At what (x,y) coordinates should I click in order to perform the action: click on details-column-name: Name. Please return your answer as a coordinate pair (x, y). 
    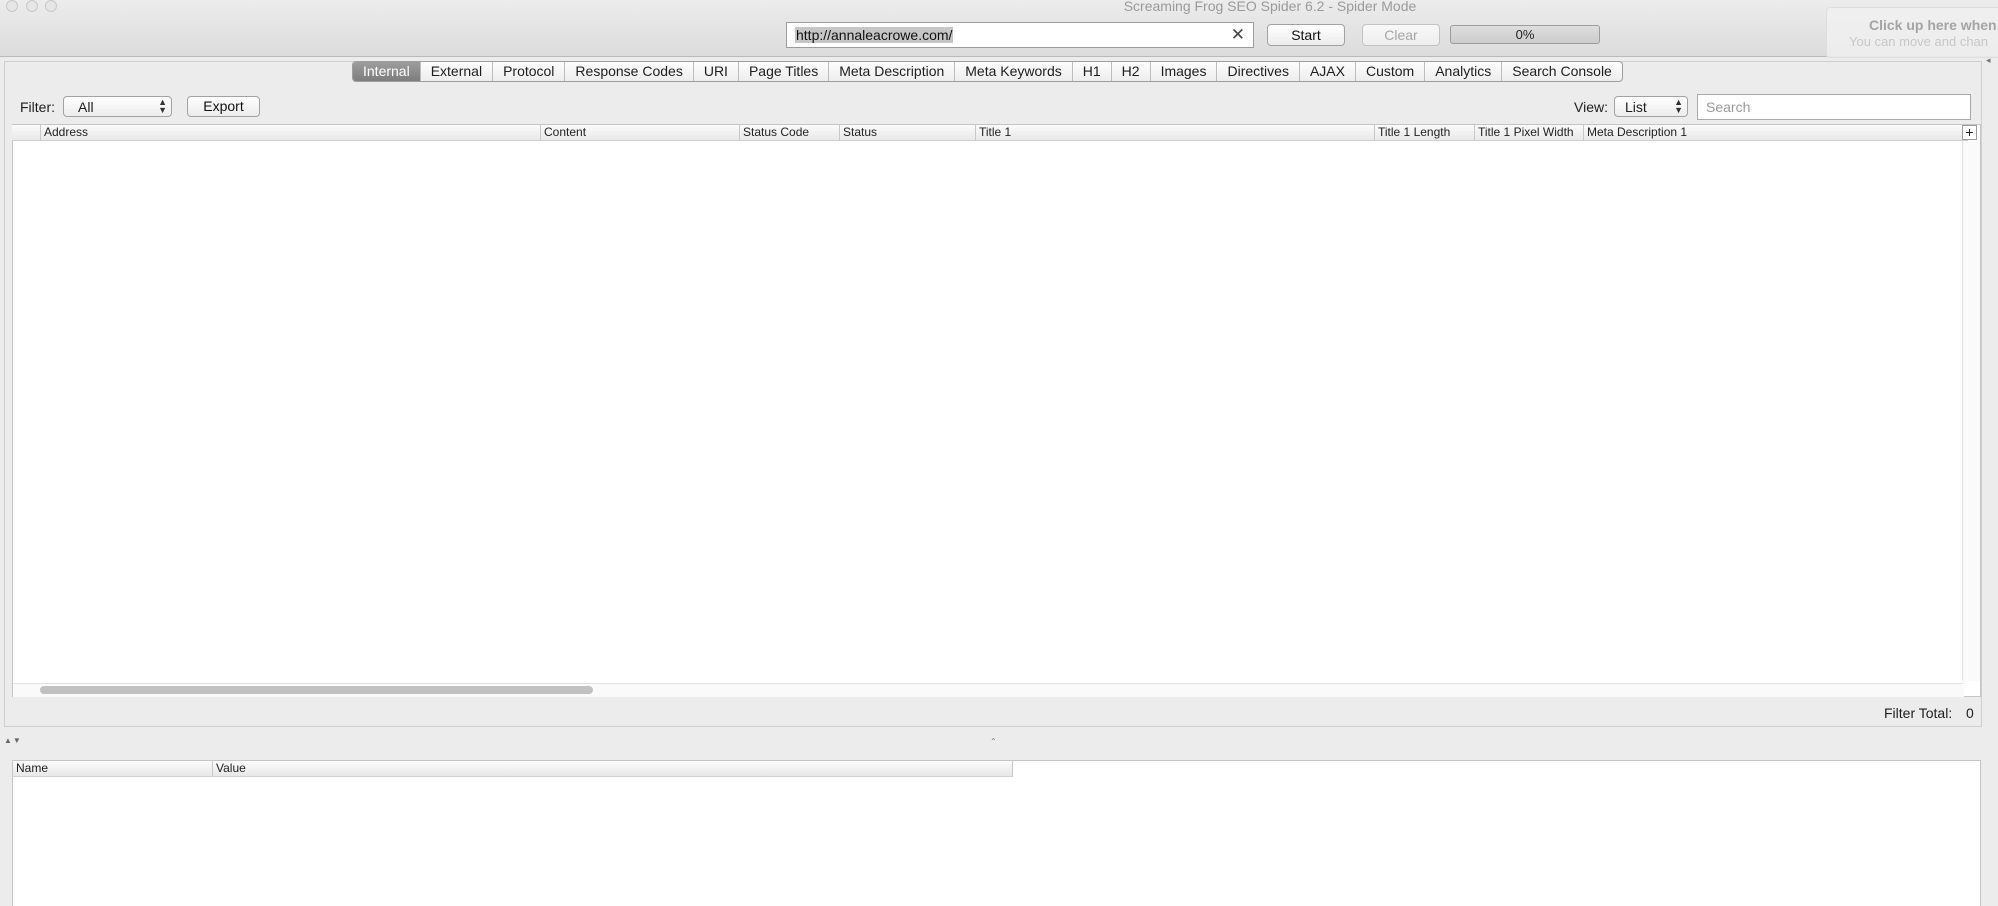
    Looking at the image, I should click on (113, 768).